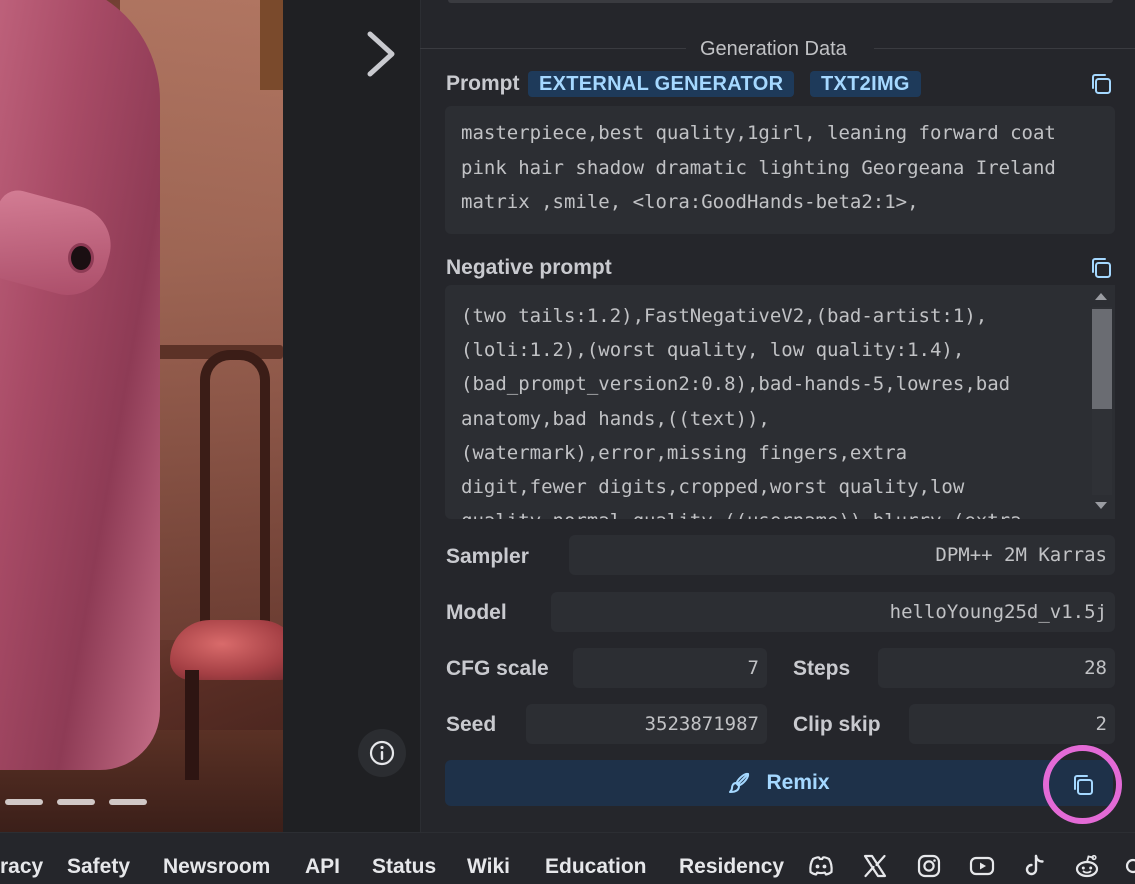 This screenshot has width=1135, height=884. Describe the element at coordinates (351, 416) in the screenshot. I see `image-nav-strip` at that location.